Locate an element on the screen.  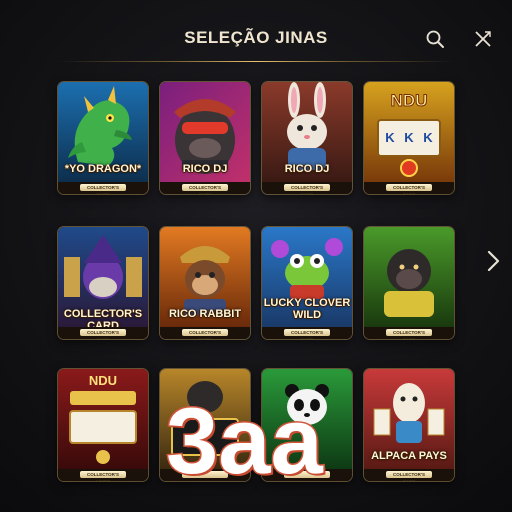
overlay-watermark-text: 3aa is located at coordinates (245, 440).